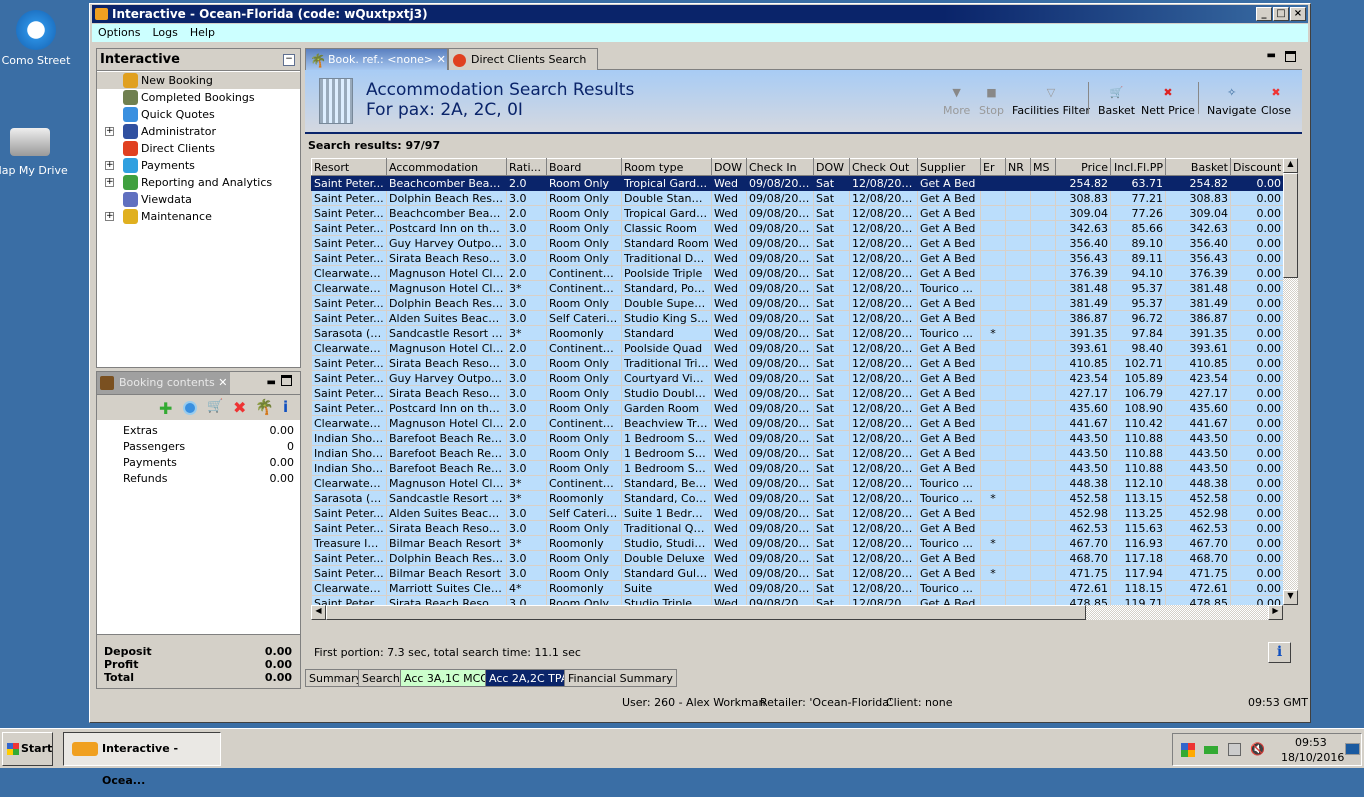 The height and width of the screenshot is (797, 1364). Describe the element at coordinates (165, 408) in the screenshot. I see `add-icon: ✚` at that location.